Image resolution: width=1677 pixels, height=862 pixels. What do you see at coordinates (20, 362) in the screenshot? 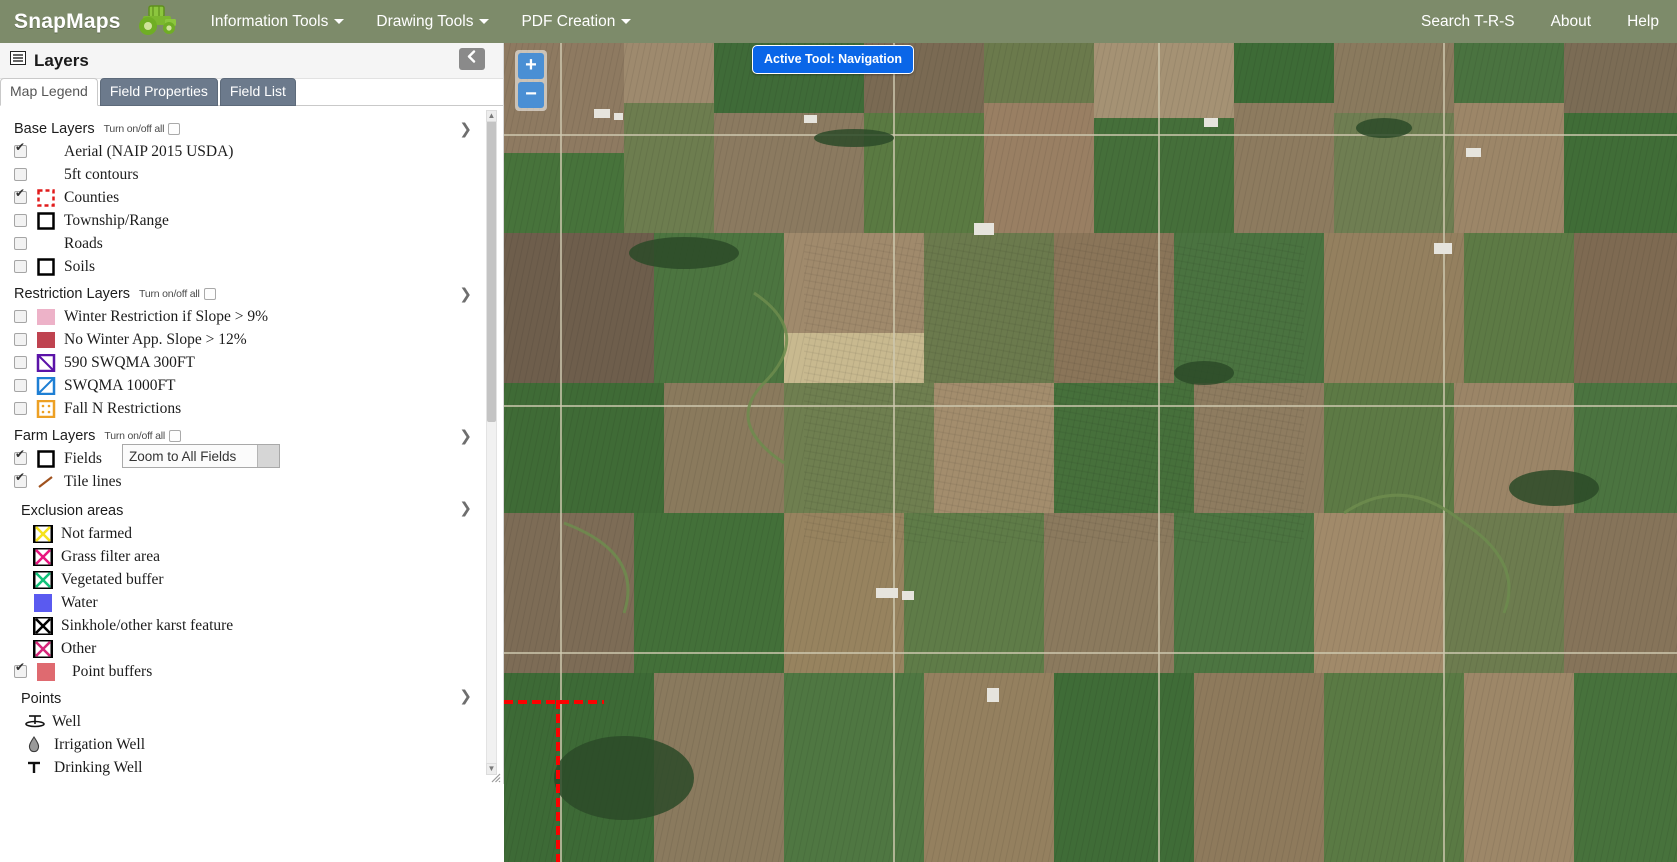
I see `layer-checkbox-590-swqma-300ft` at bounding box center [20, 362].